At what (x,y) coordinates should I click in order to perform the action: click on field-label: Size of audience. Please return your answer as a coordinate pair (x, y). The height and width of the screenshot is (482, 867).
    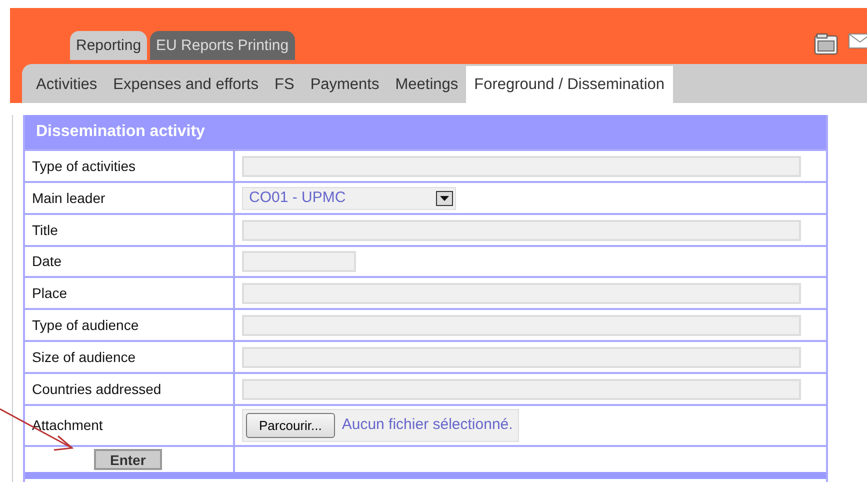
    Looking at the image, I should click on (84, 357).